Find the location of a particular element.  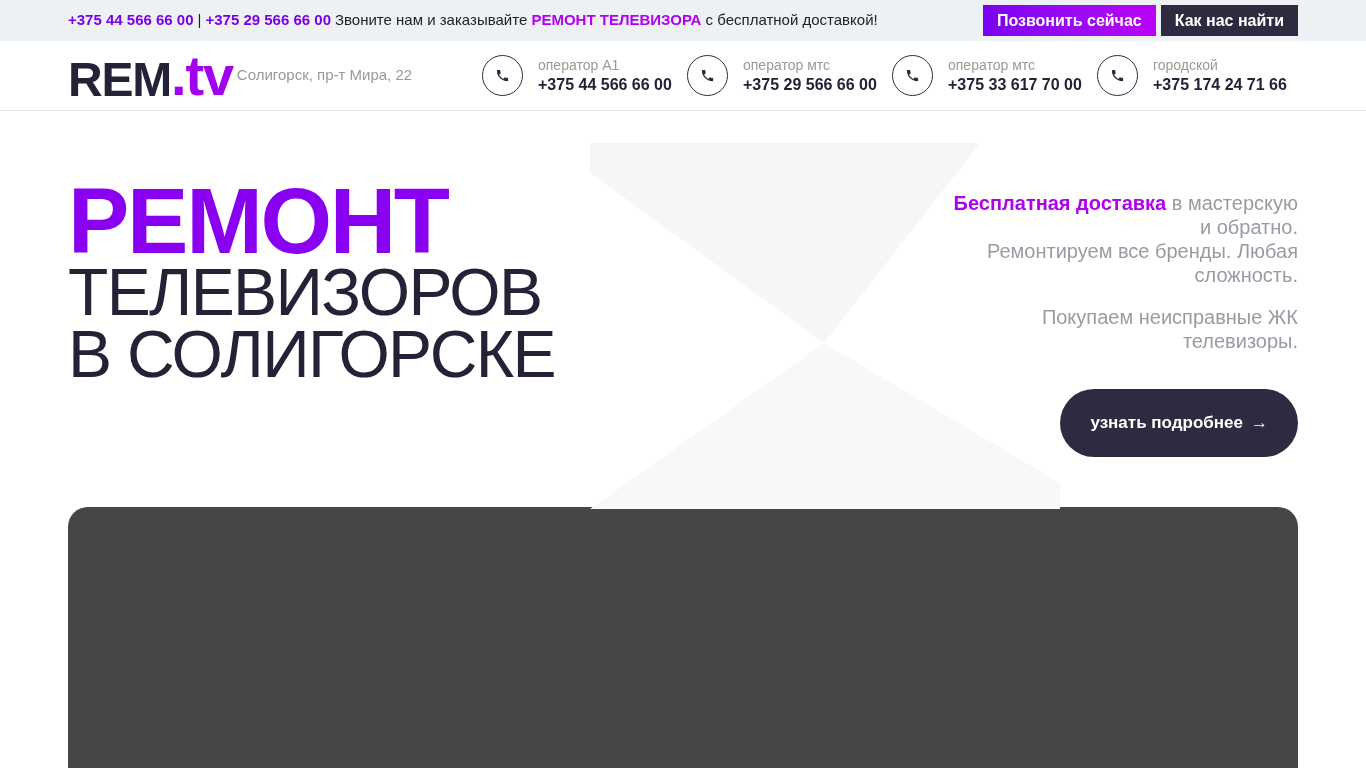

contact-phone: +375 29 566 66 00 is located at coordinates (810, 84).